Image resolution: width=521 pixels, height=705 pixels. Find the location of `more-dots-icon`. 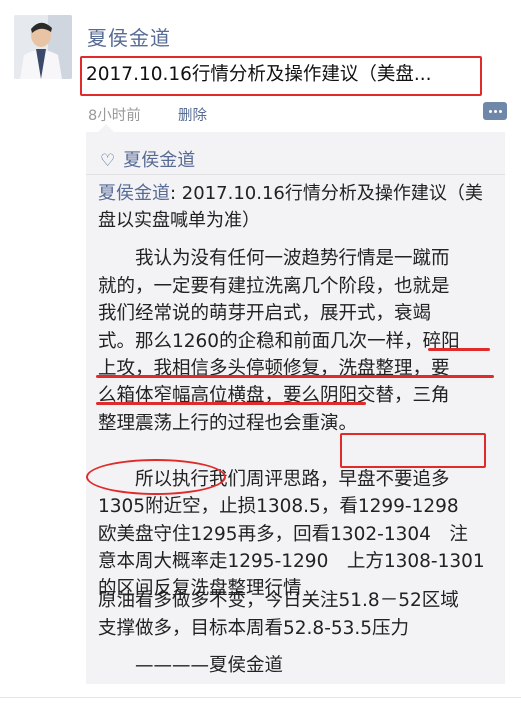

more-dots-icon is located at coordinates (495, 111).